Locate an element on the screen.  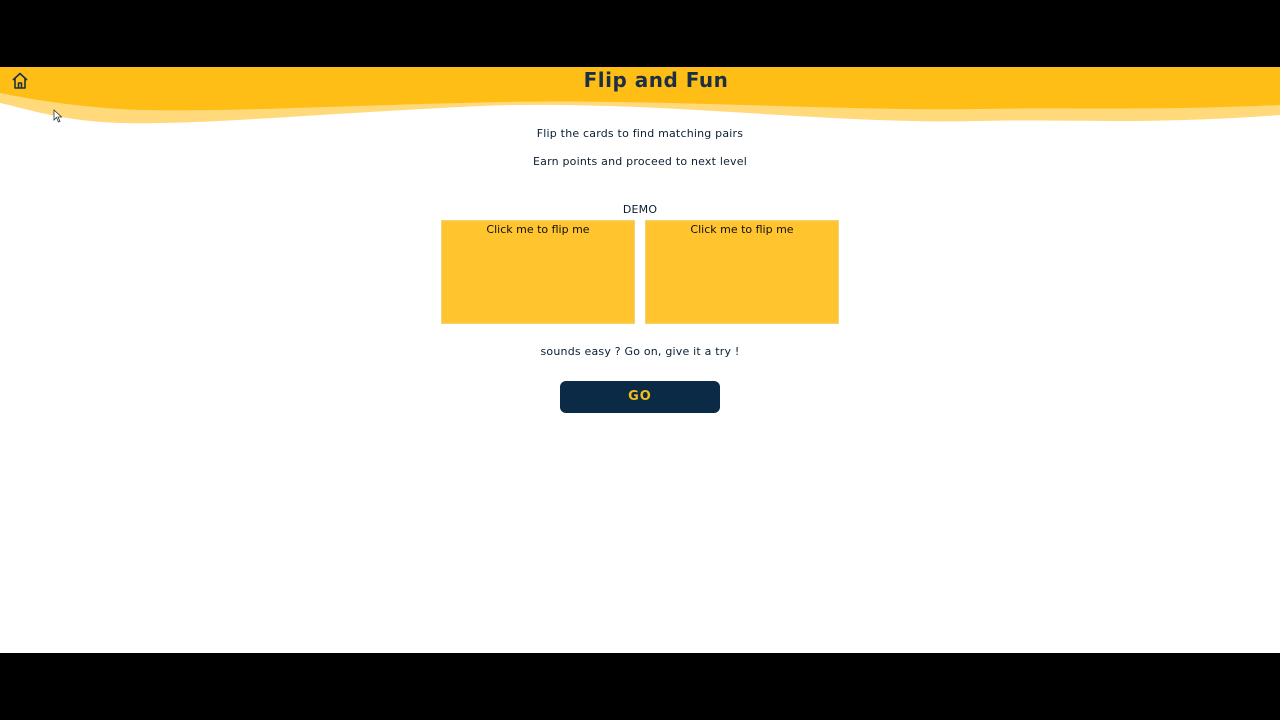
header-banner: Flip and Fun is located at coordinates (640, 97).